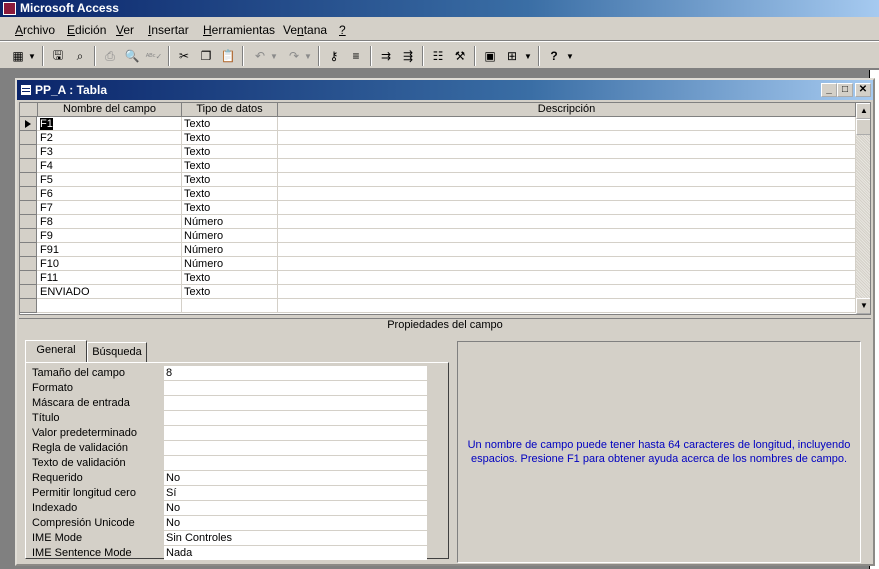 This screenshot has height=569, width=879. I want to click on field-name-cell: F11, so click(110, 278).